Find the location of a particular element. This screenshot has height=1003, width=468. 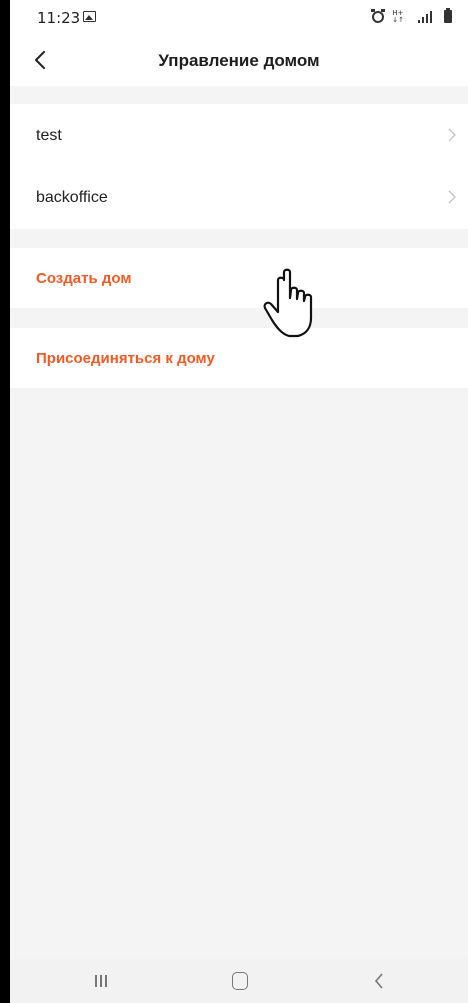

create-home-label: Создать дом is located at coordinates (84, 278).